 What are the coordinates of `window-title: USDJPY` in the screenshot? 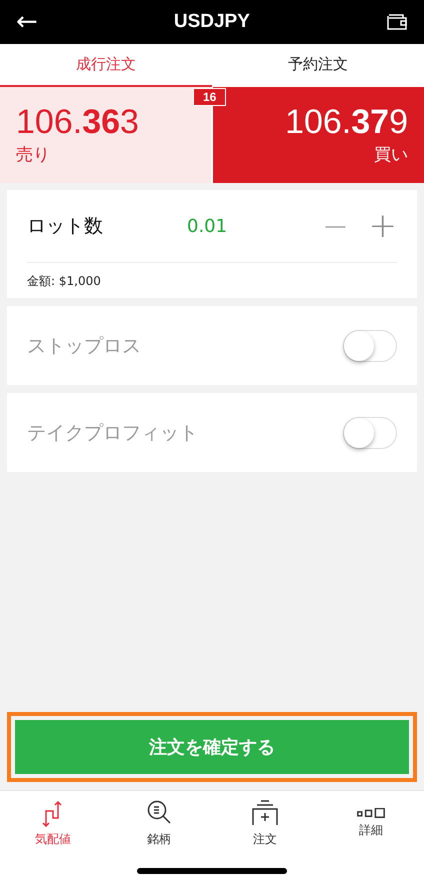 It's located at (212, 22).